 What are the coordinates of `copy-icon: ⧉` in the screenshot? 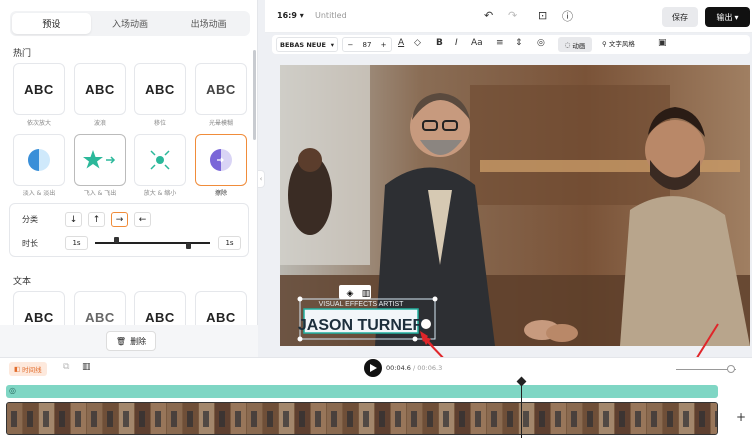 It's located at (66, 367).